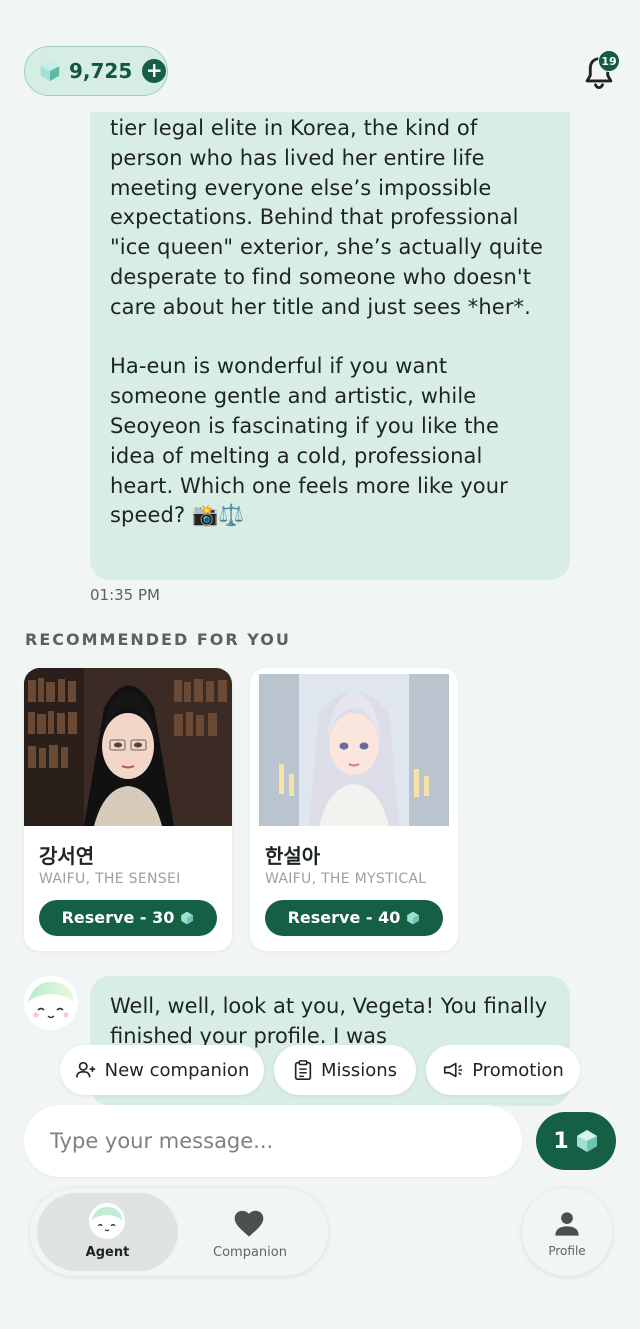 The width and height of the screenshot is (640, 1329). Describe the element at coordinates (518, 1070) in the screenshot. I see `chip-label: Promotion` at that location.